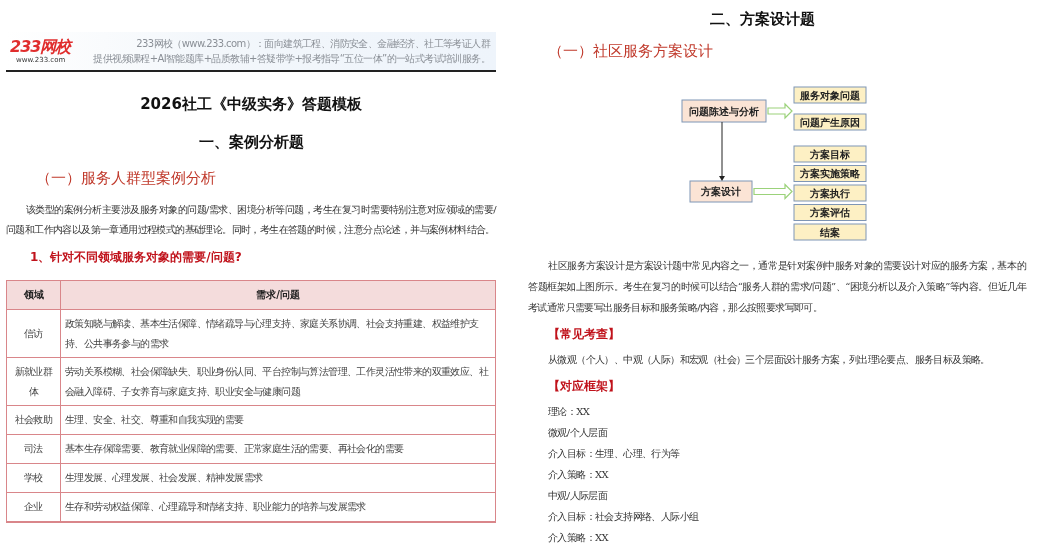 The height and width of the screenshot is (557, 1048). I want to click on table-cell: 社会救助, so click(34, 420).